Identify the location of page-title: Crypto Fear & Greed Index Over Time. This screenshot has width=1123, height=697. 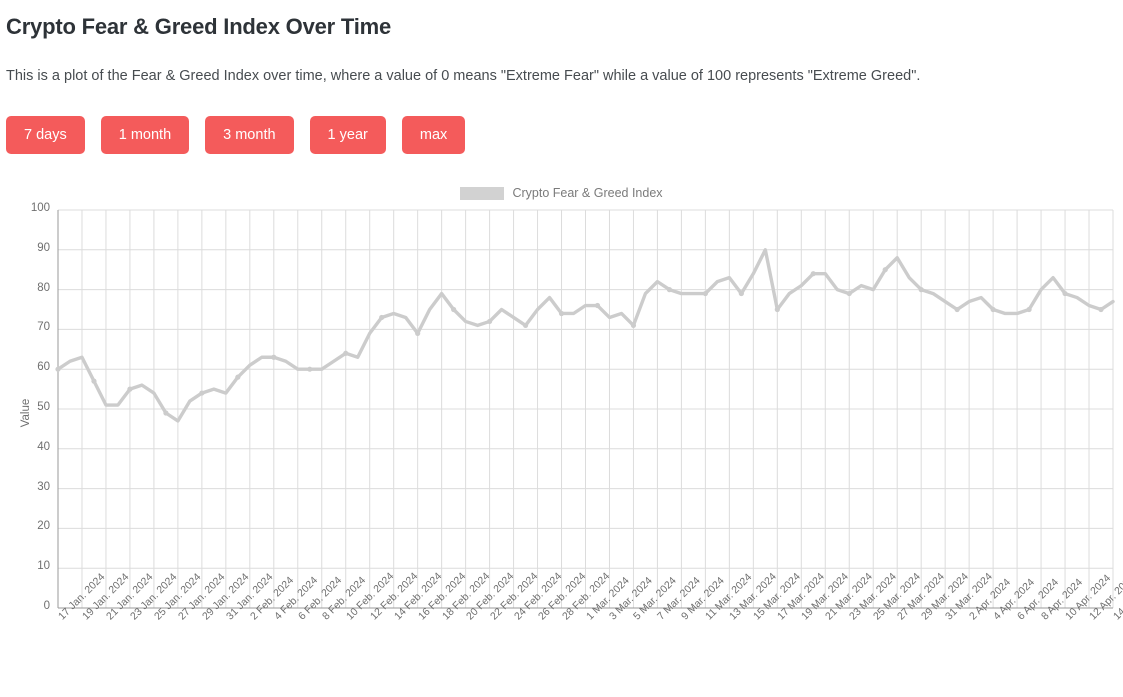
(199, 26).